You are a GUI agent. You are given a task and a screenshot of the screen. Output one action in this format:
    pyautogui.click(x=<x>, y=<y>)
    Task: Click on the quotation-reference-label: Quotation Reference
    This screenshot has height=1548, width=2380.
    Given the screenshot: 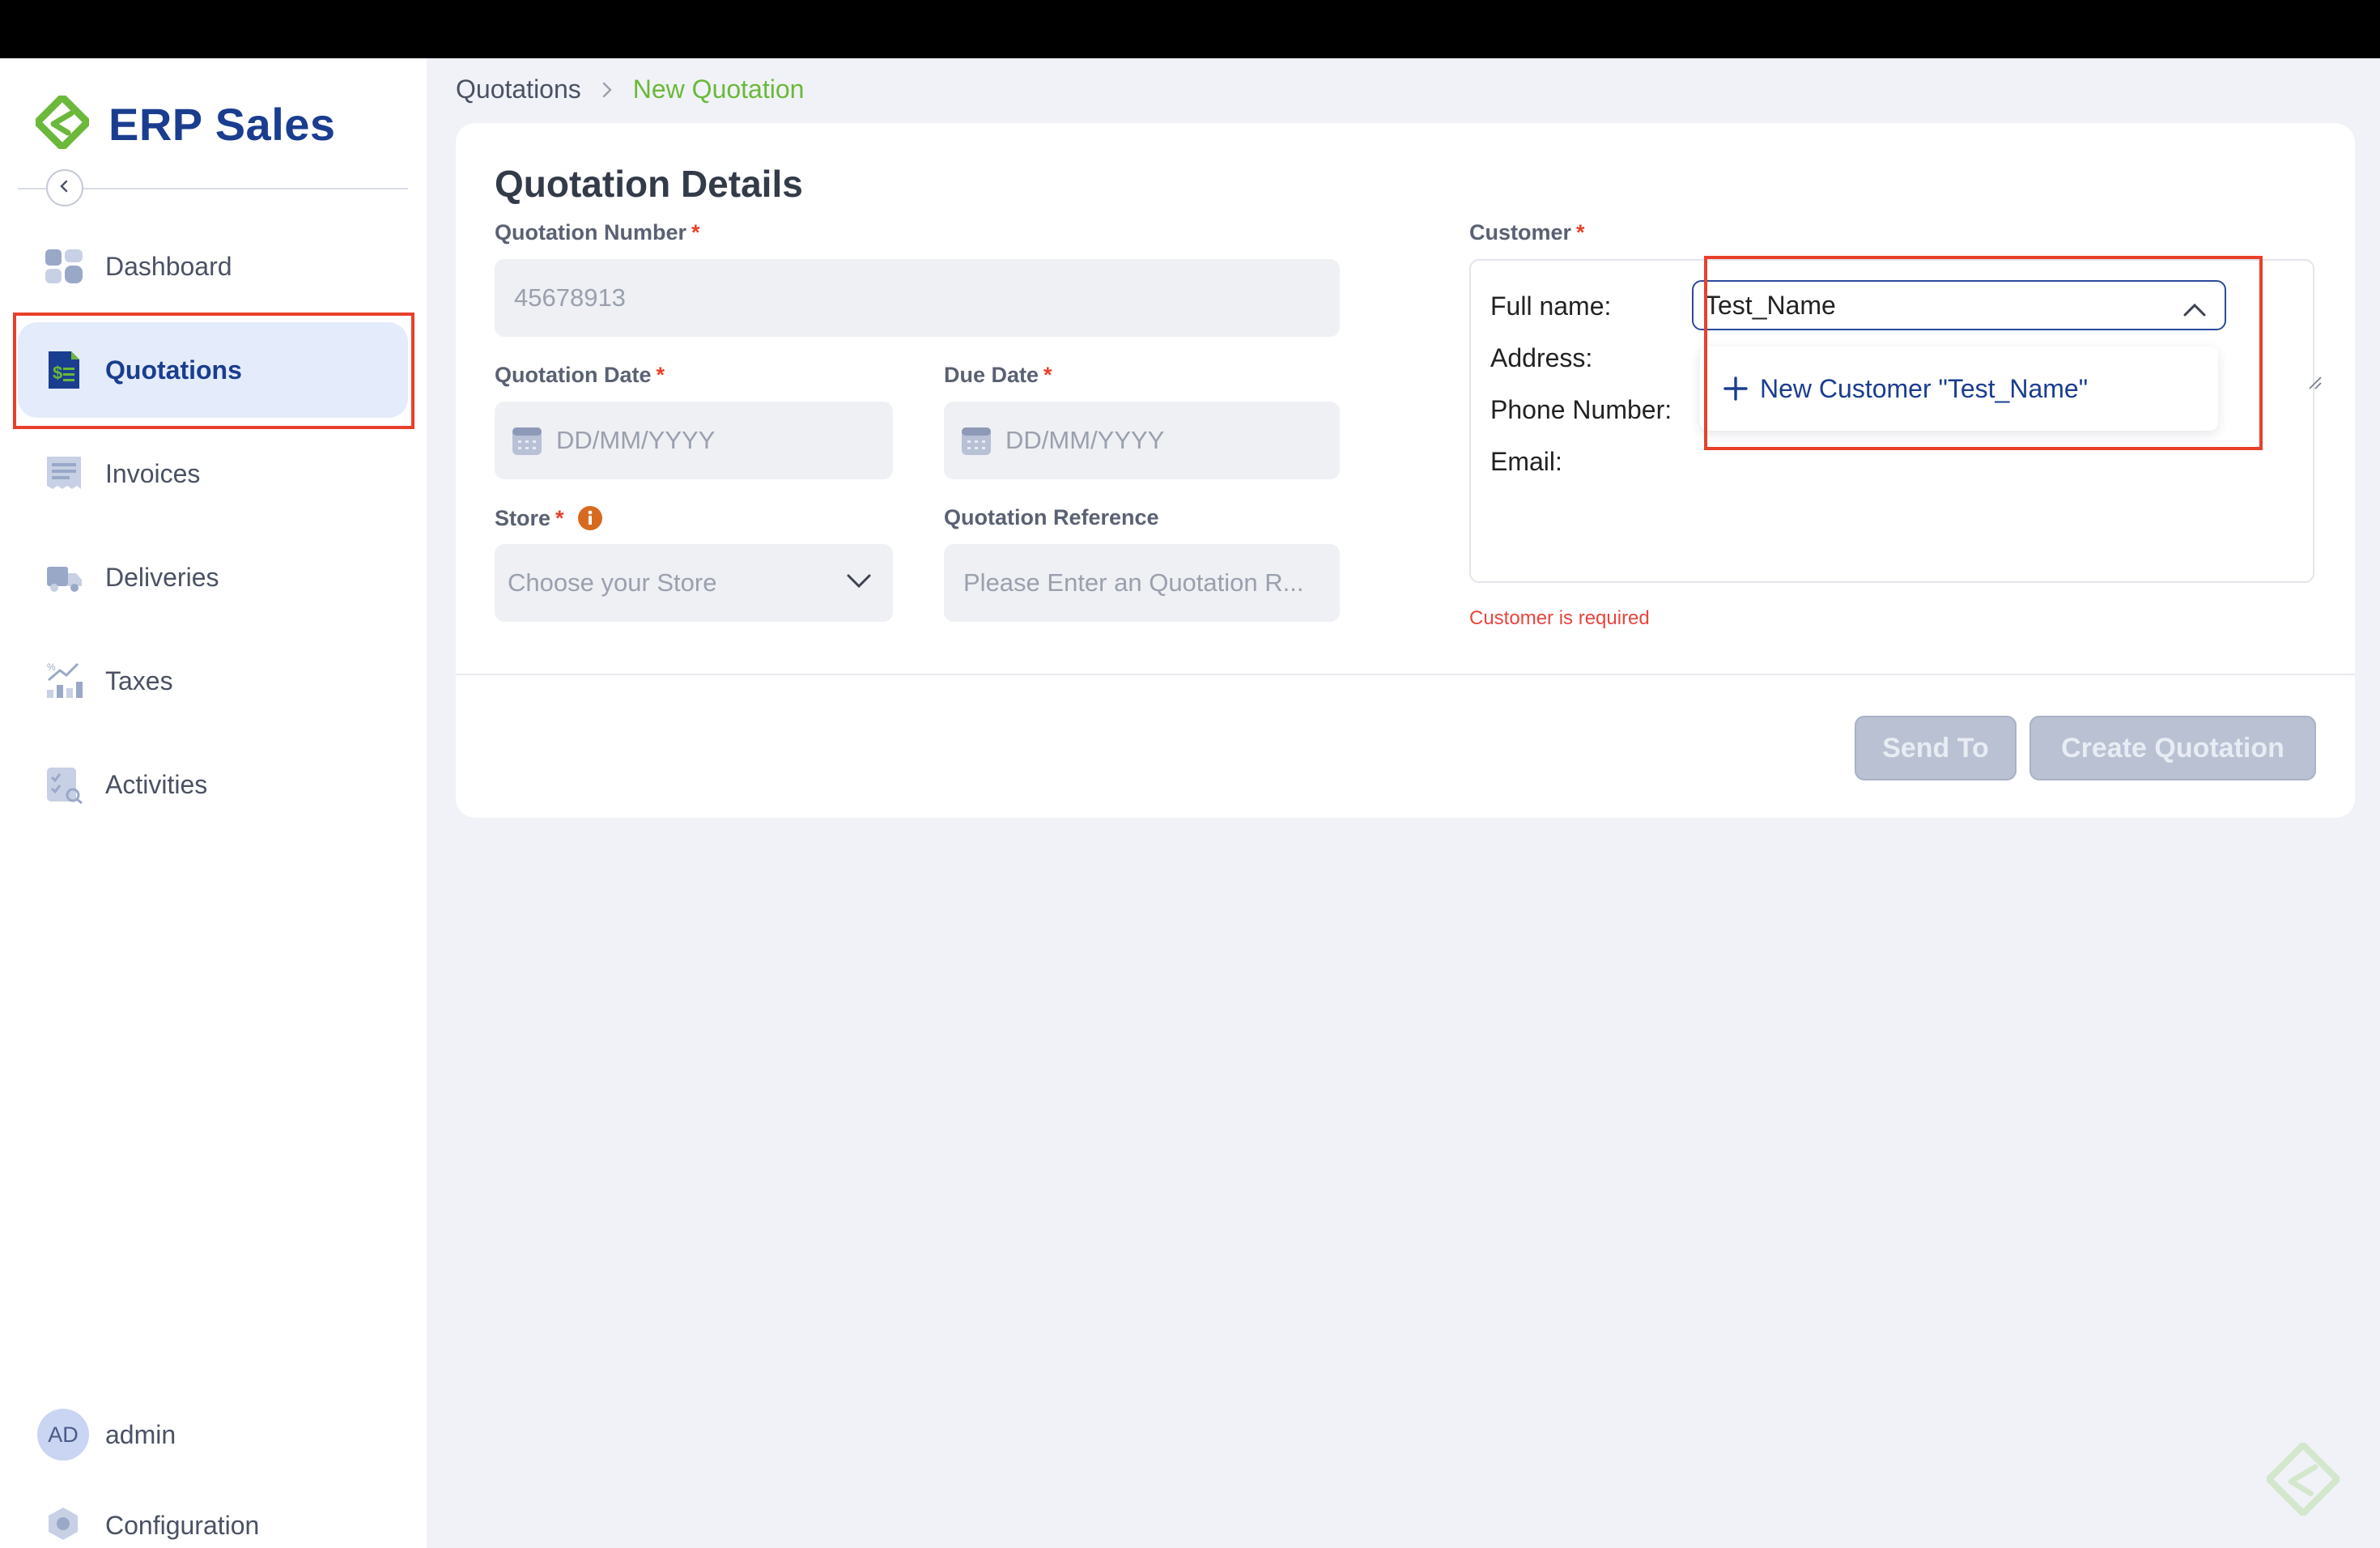 What is the action you would take?
    pyautogui.click(x=1051, y=518)
    